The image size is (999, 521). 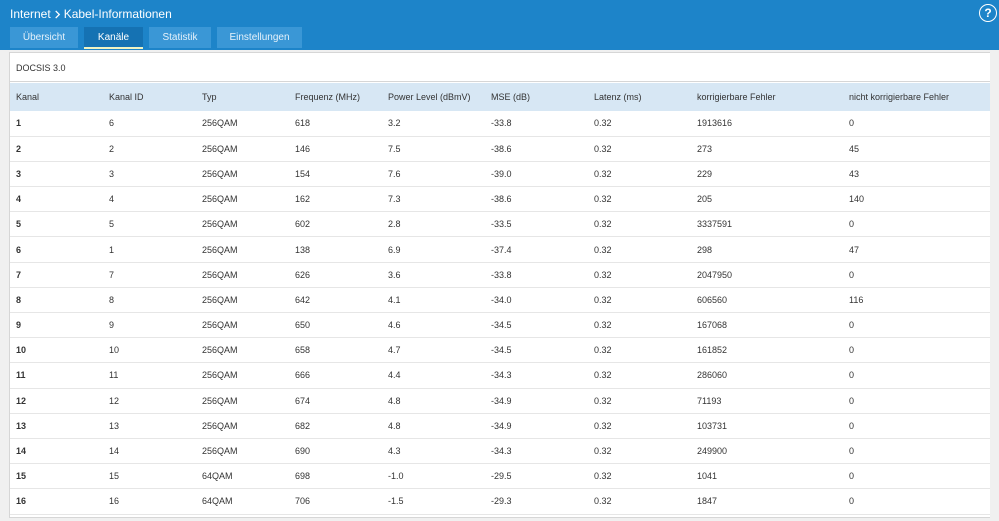 What do you see at coordinates (335, 401) in the screenshot?
I see `cell-frequenz: 674` at bounding box center [335, 401].